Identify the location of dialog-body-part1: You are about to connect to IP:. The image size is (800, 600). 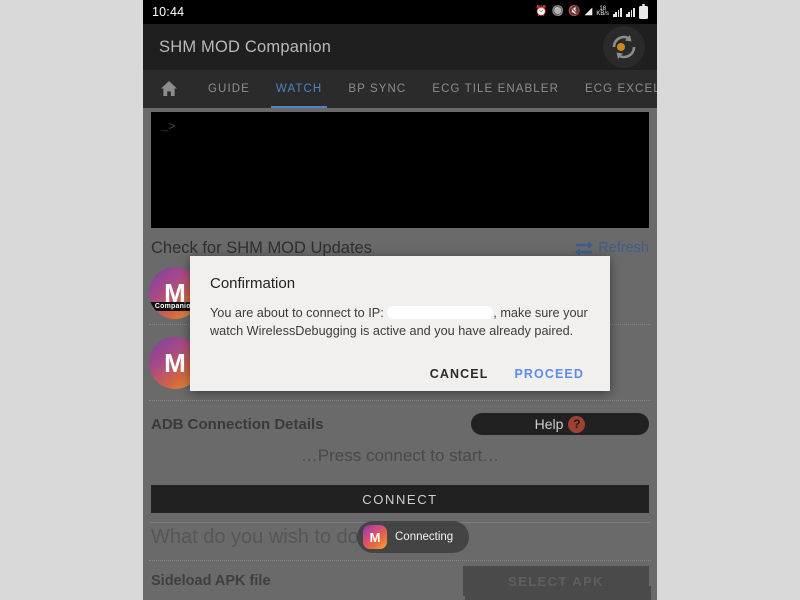
(297, 313).